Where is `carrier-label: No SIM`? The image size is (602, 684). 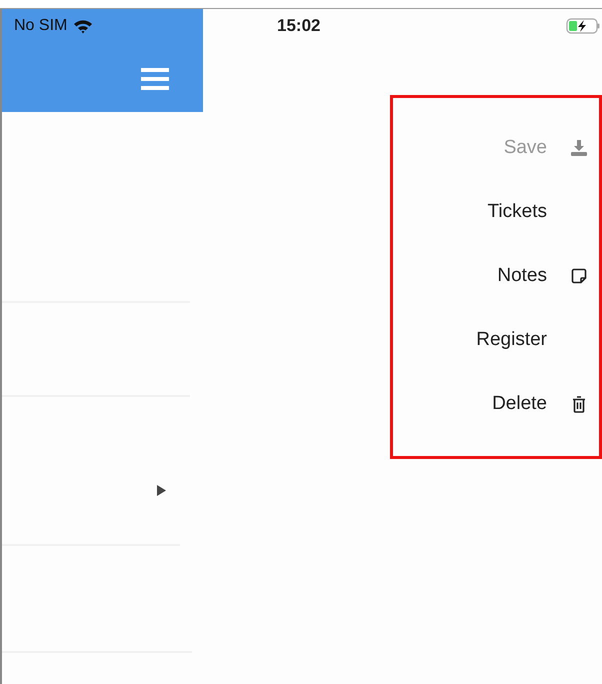 carrier-label: No SIM is located at coordinates (41, 26).